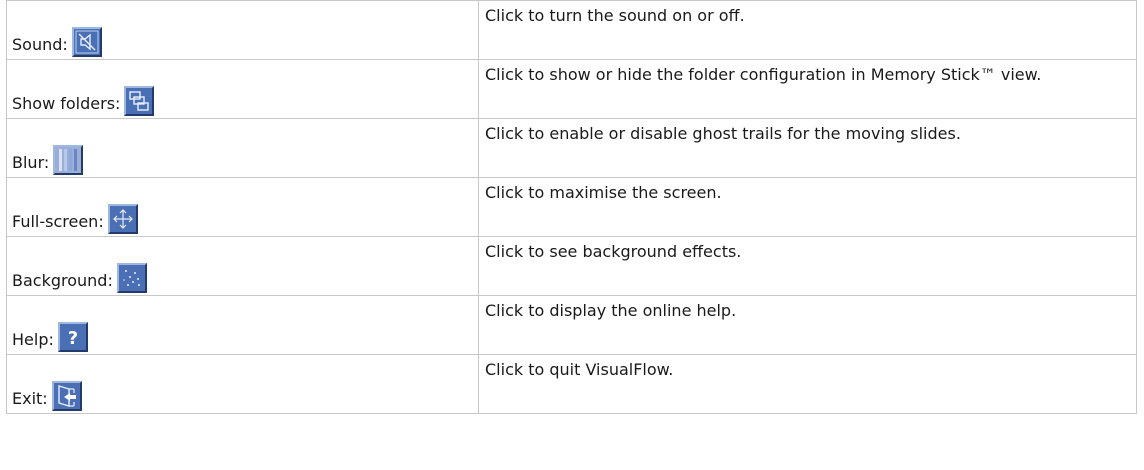 Image resolution: width=1144 pixels, height=470 pixels. Describe the element at coordinates (242, 148) in the screenshot. I see `label-cell: Blur:` at that location.